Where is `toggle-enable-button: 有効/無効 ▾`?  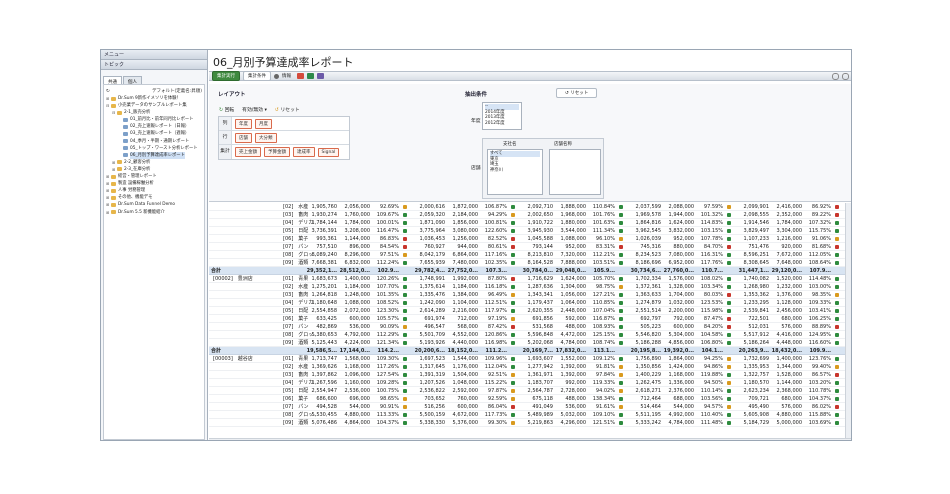 toggle-enable-button: 有効/無効 ▾ is located at coordinates (254, 109).